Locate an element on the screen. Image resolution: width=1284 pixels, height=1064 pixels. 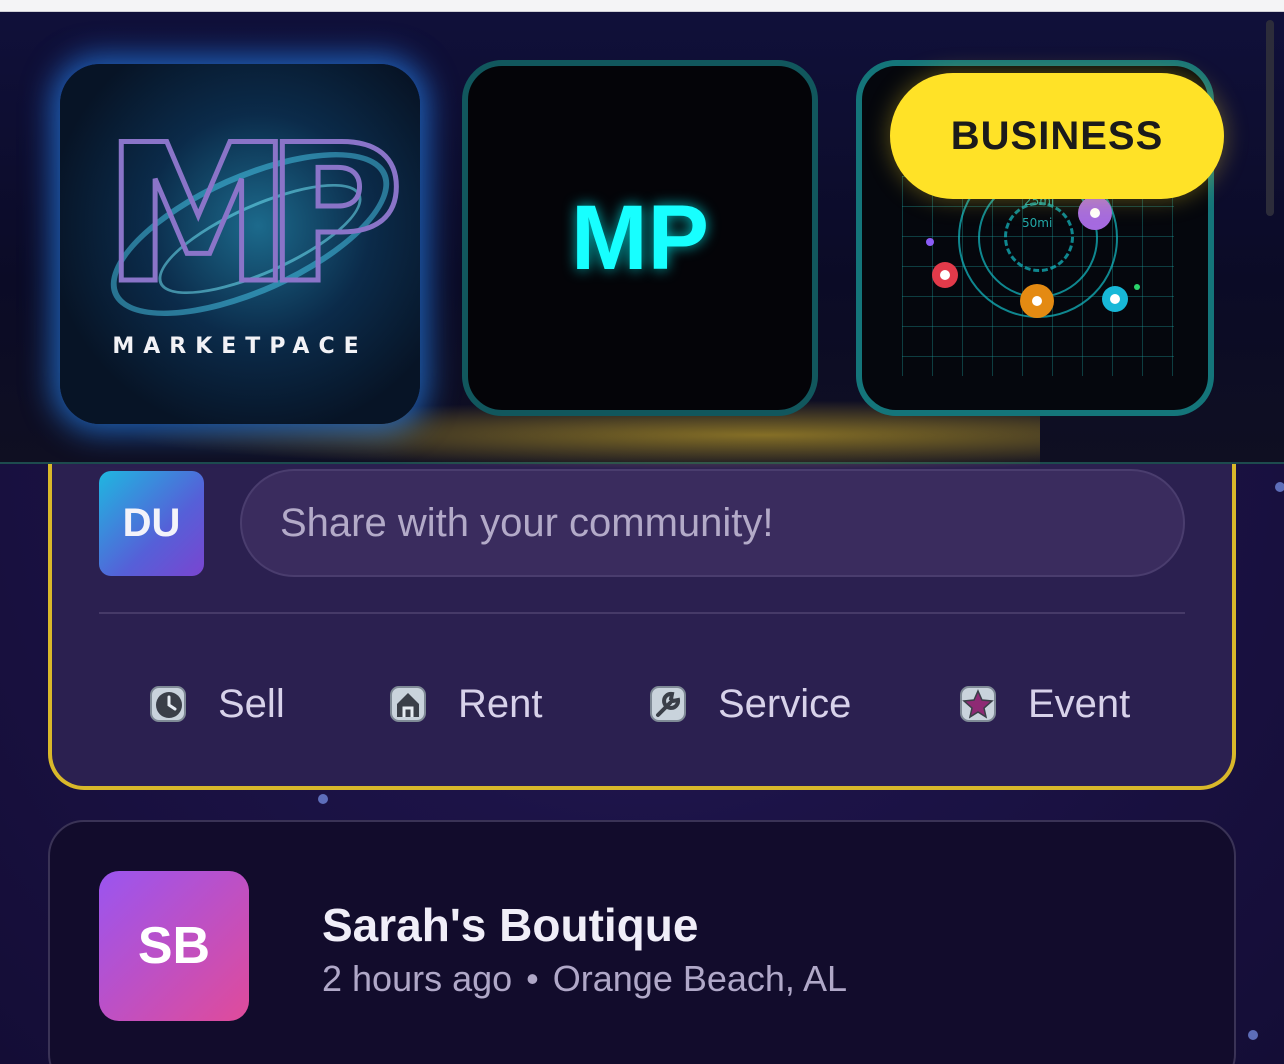
post-location: Orange Beach, AL is located at coordinates (699, 978).